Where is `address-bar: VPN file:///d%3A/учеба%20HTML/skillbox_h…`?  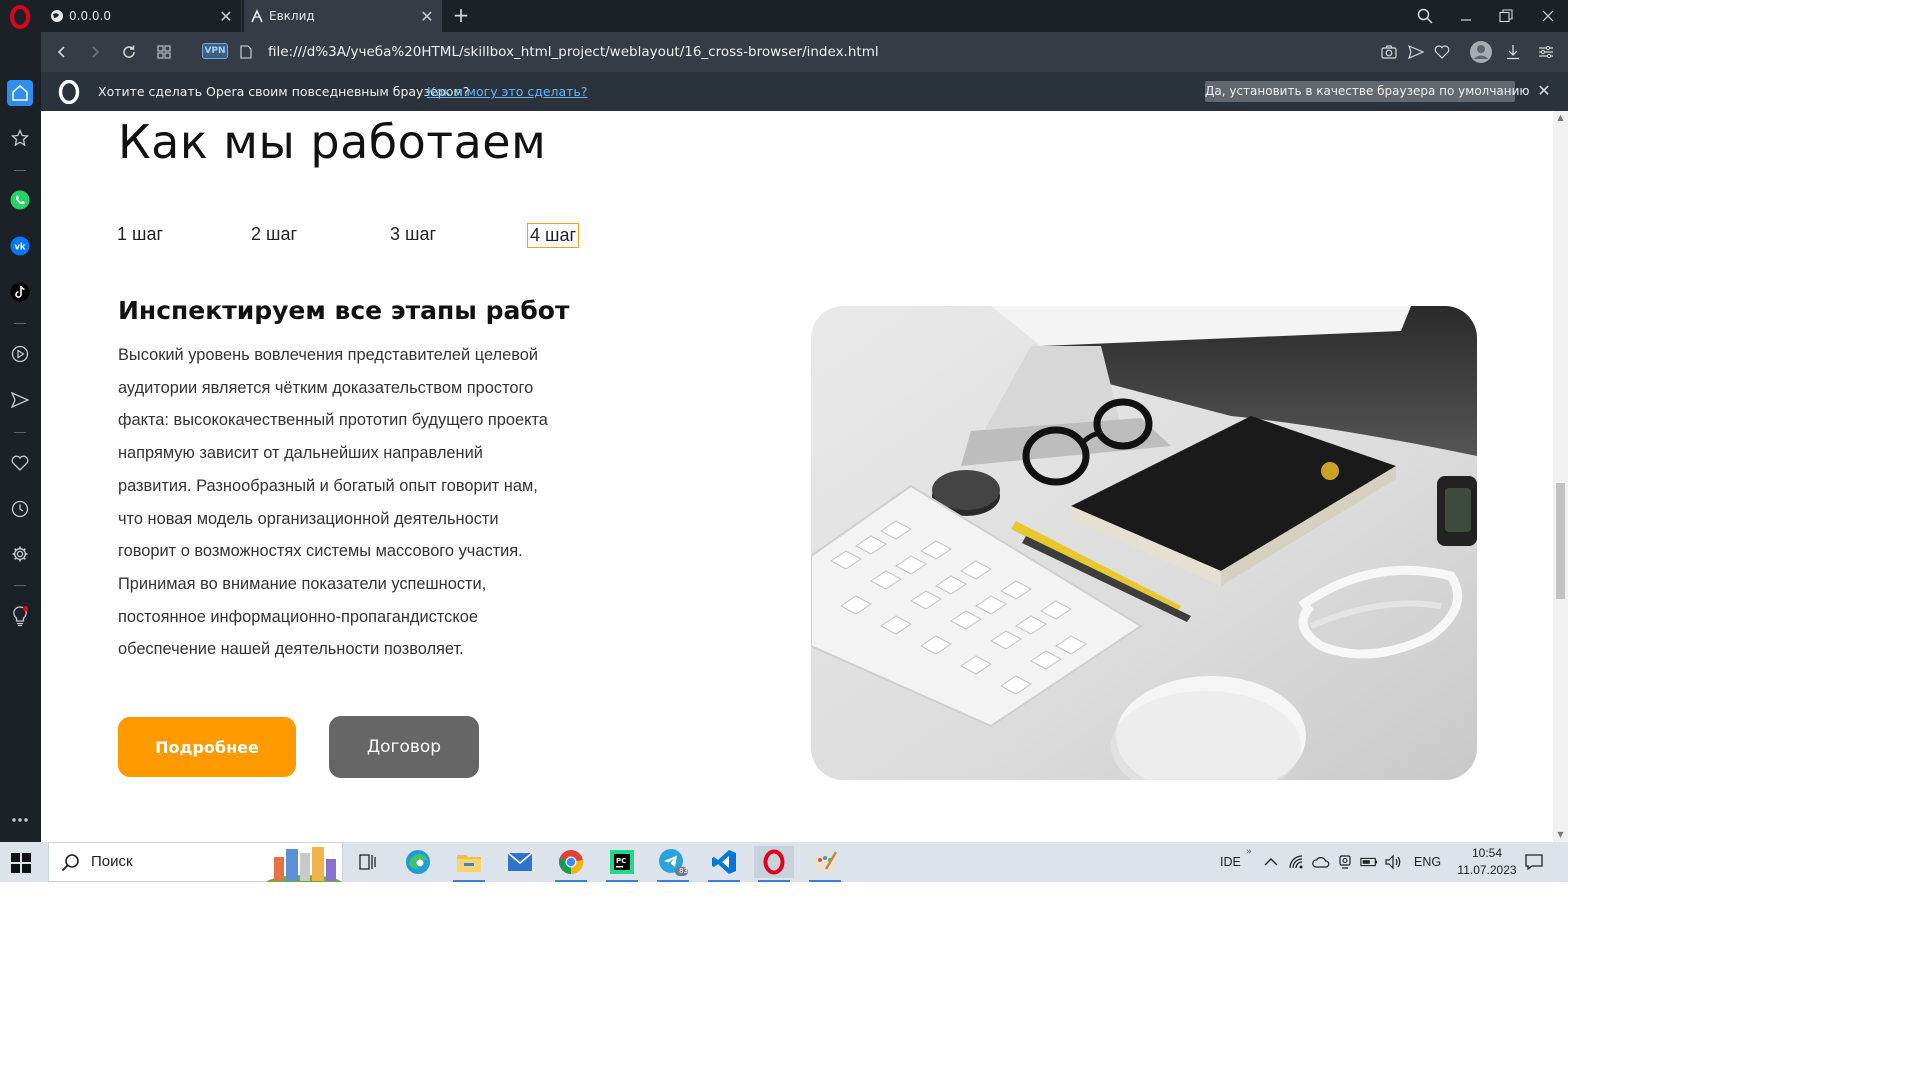 address-bar: VPN file:///d%3A/учеба%20HTML/skillbox_h… is located at coordinates (804, 52).